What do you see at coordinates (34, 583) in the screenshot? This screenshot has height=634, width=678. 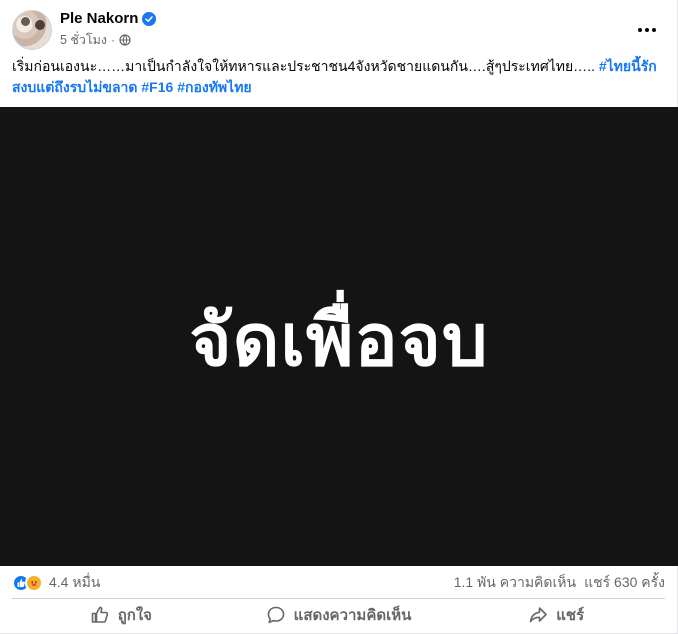 I see `care-reaction-icon` at bounding box center [34, 583].